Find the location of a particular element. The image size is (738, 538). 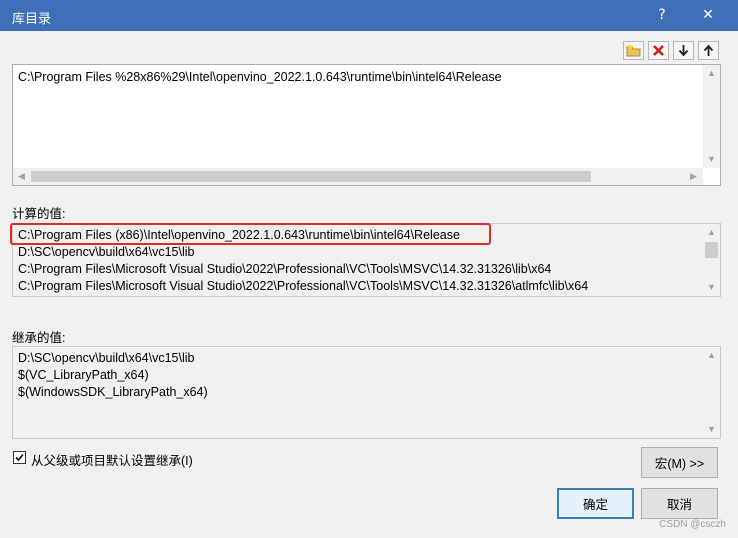

inherited-line: $(WindowsSDK_LibraryPath_x64) is located at coordinates (113, 392).